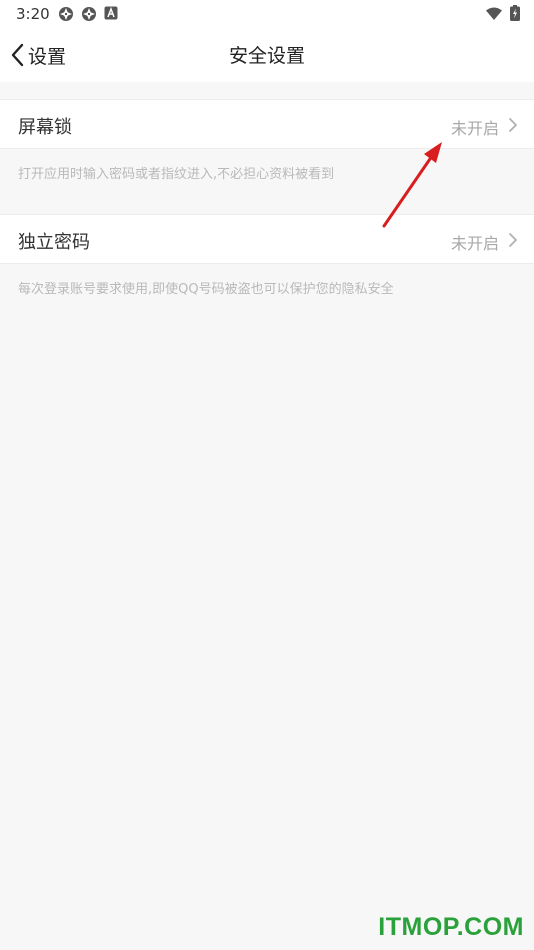  Describe the element at coordinates (412, 185) in the screenshot. I see `annotation-arrow-icon` at that location.